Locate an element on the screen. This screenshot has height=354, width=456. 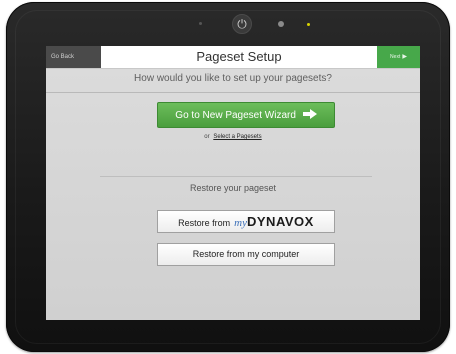
select-pageset-line: or Select a Pagesets is located at coordinates (233, 137).